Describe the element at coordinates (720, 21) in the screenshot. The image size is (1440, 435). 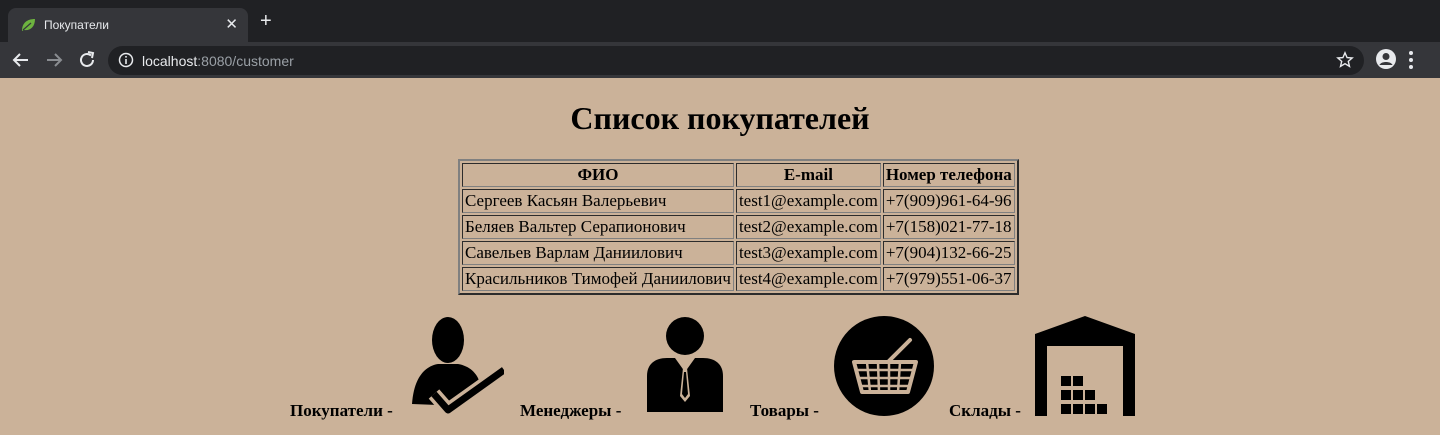
I see `browser-tab-bar: Покупатели ✕ +` at that location.